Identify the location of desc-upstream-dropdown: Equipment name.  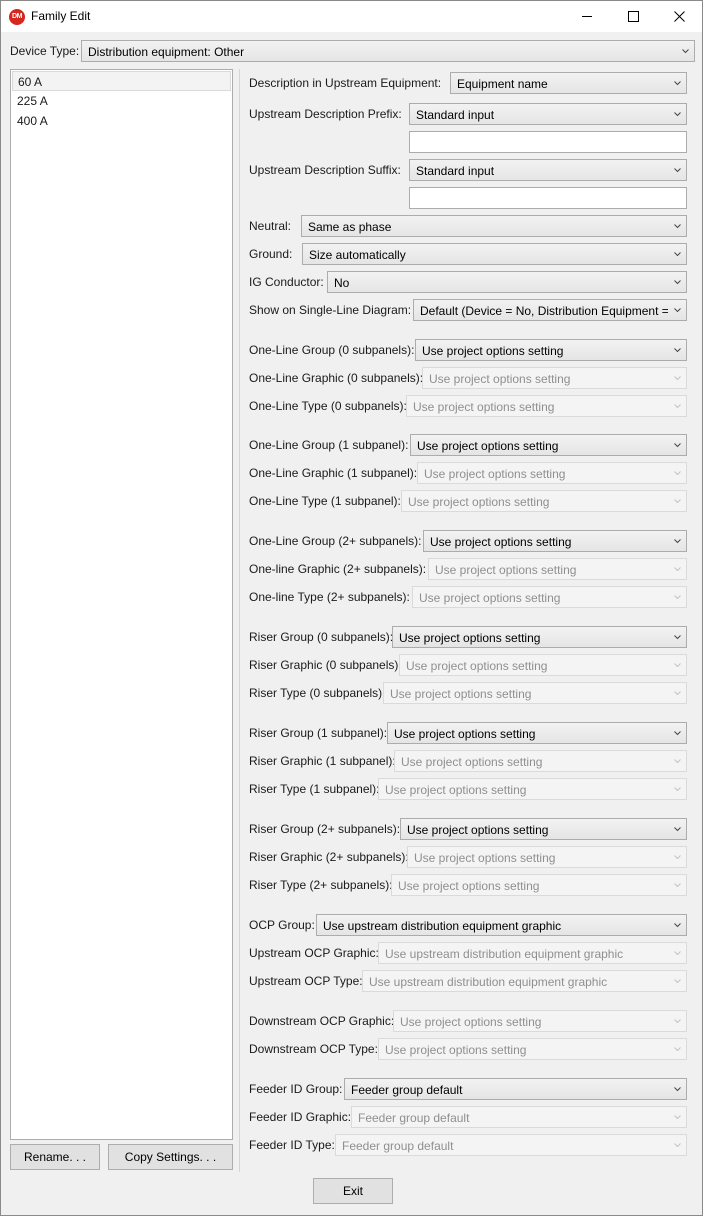
(568, 83).